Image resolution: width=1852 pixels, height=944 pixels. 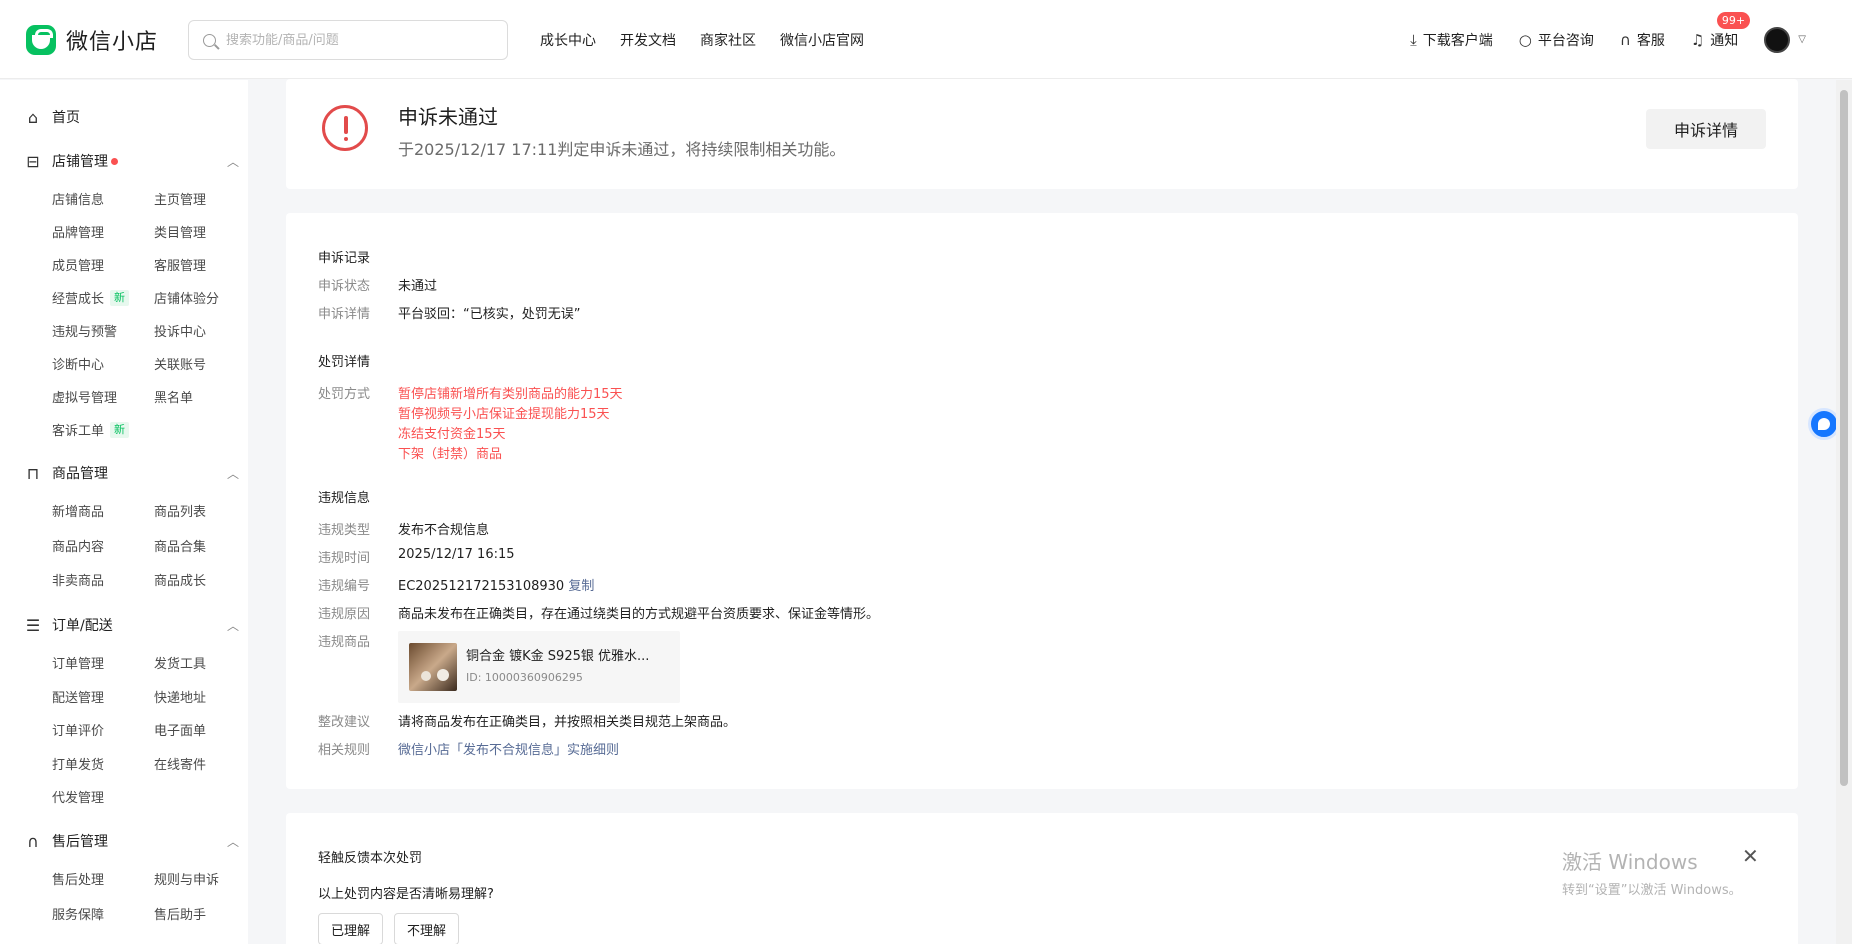 I want to click on sidebar-sub-item: 代发管理, so click(x=78, y=796).